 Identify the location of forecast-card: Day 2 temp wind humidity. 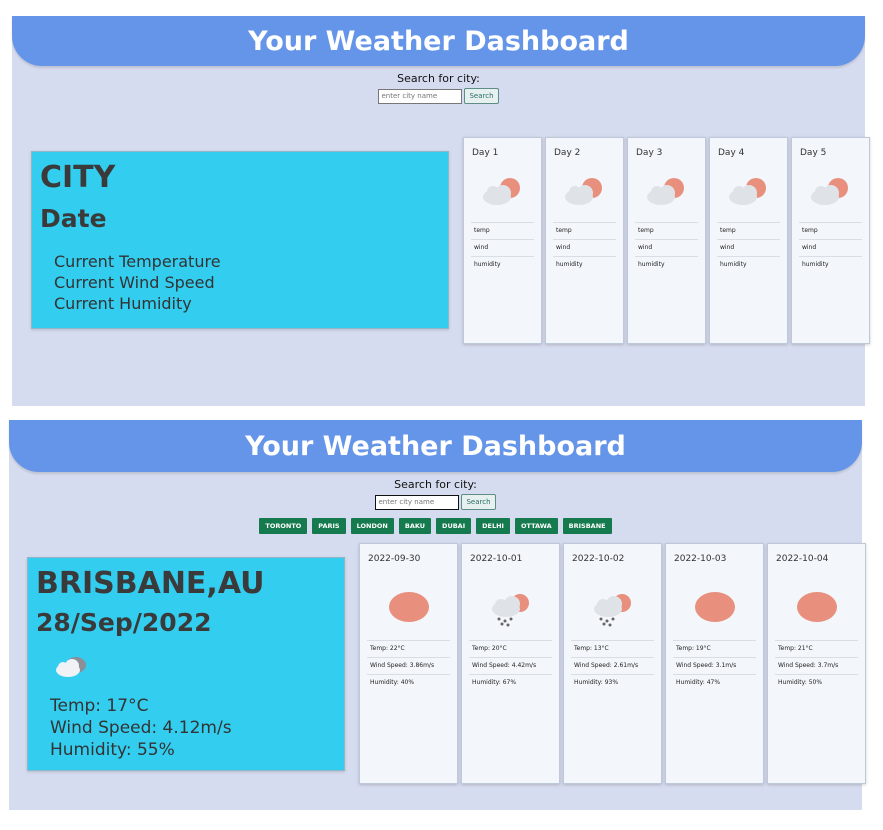
(584, 240).